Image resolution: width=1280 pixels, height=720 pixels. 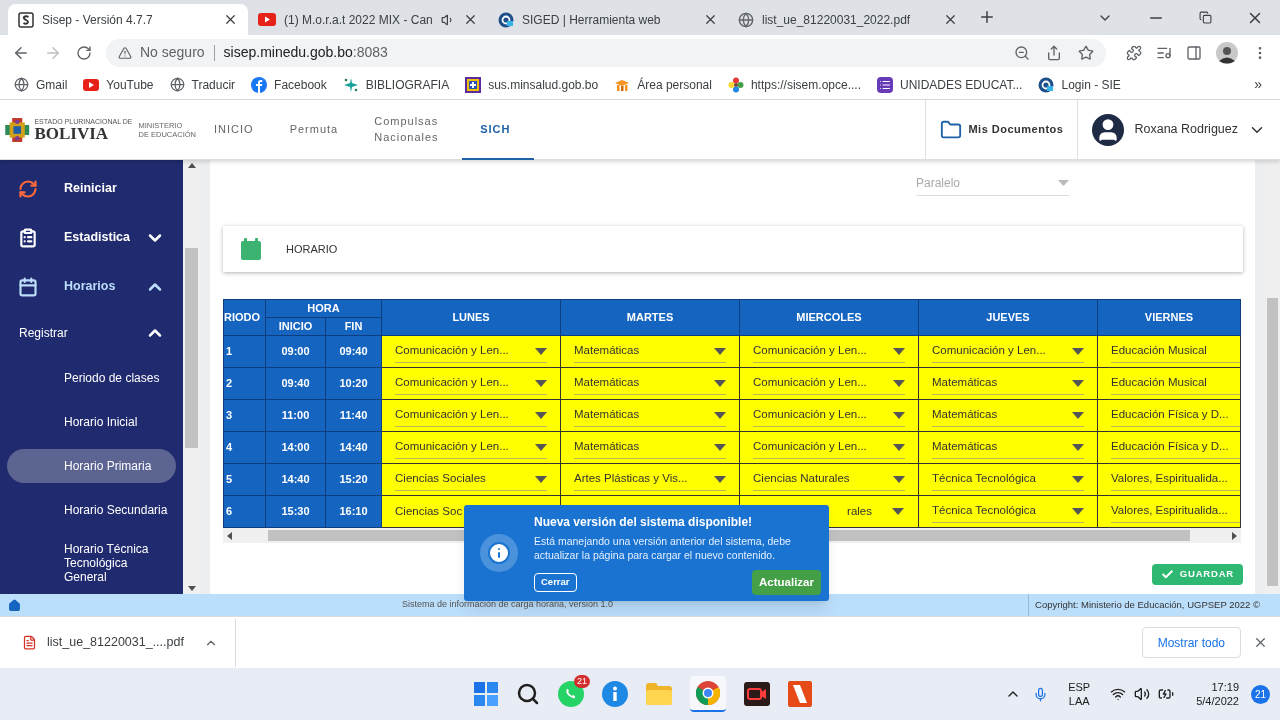 What do you see at coordinates (244, 351) in the screenshot?
I see `table-cell: 1` at bounding box center [244, 351].